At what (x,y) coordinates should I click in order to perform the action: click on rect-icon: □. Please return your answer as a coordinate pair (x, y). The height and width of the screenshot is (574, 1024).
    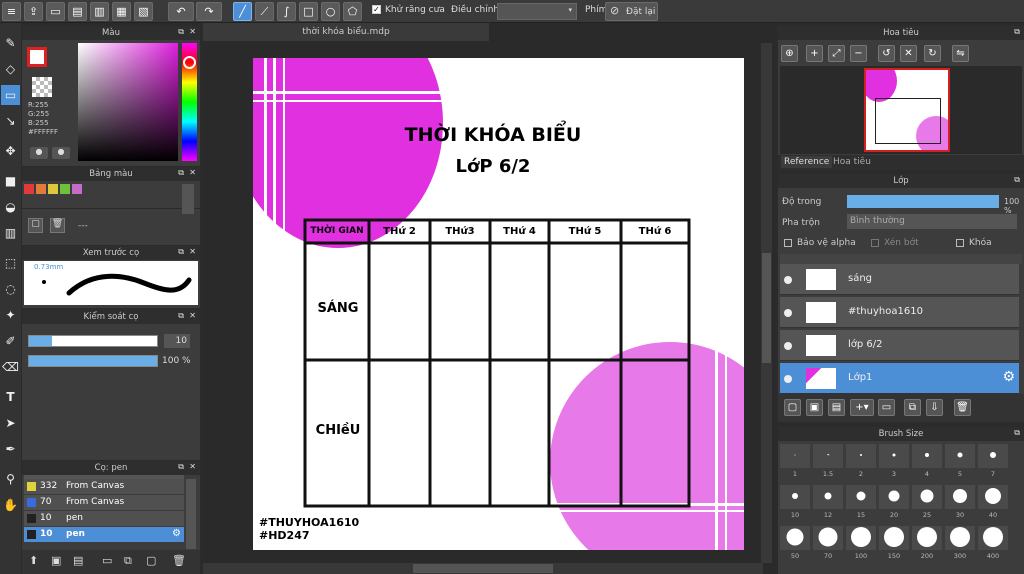
    Looking at the image, I should click on (308, 11).